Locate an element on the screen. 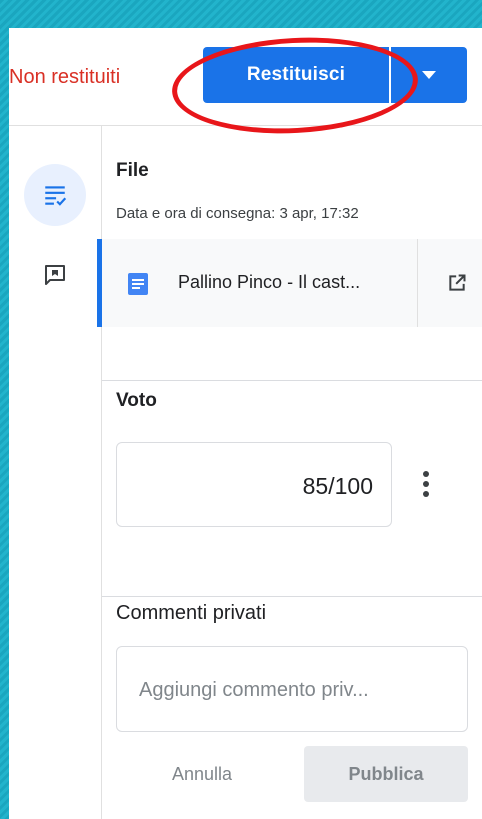 The height and width of the screenshot is (819, 482). caret-down-icon is located at coordinates (429, 75).